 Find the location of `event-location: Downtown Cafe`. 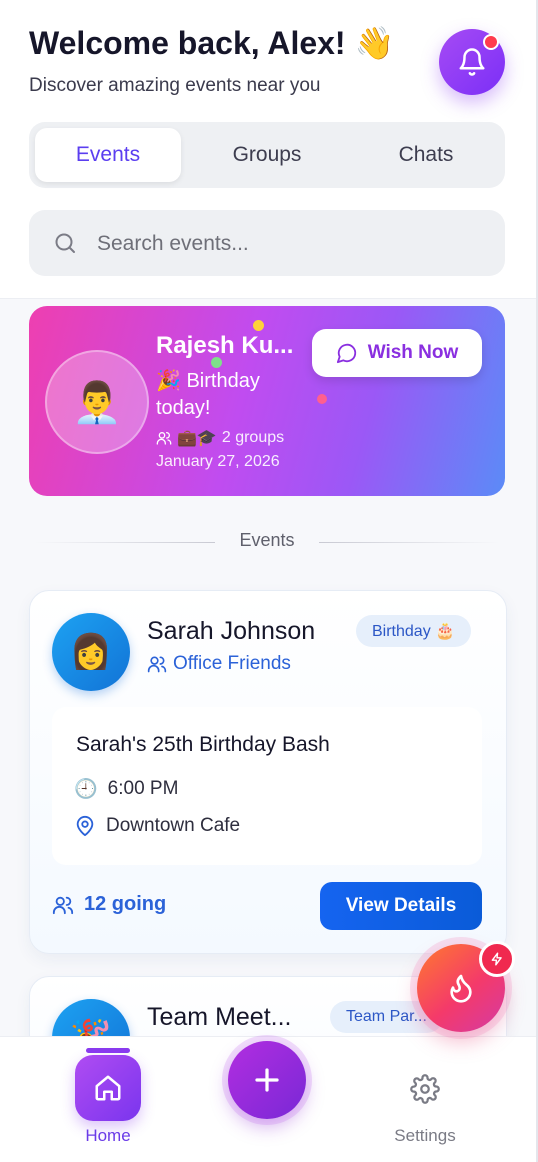

event-location: Downtown Cafe is located at coordinates (157, 826).